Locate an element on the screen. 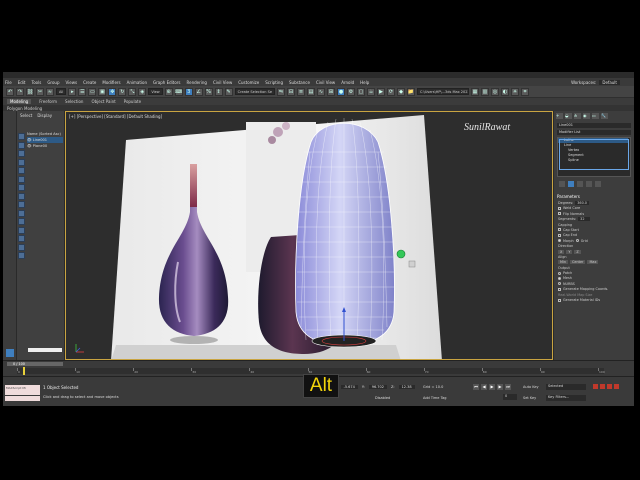 The image size is (640, 480). filter-bones-icon is located at coordinates (21, 204).